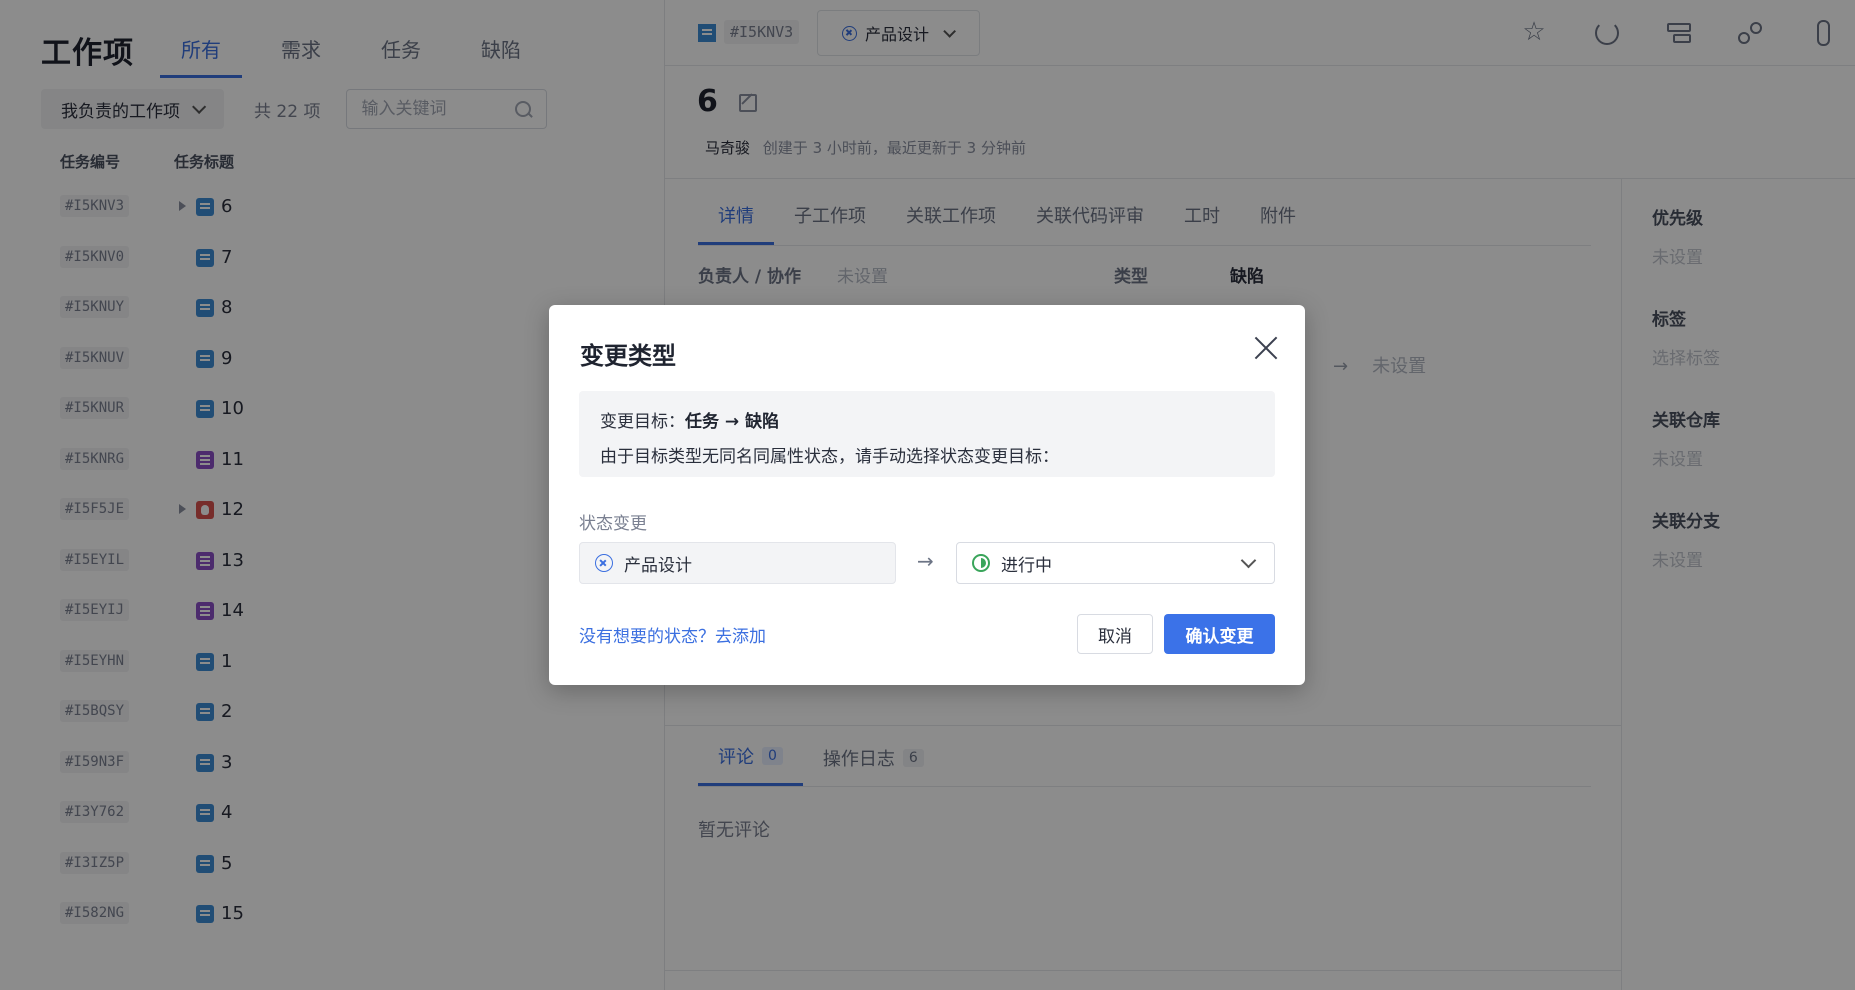 The image size is (1855, 990). What do you see at coordinates (642, 422) in the screenshot?
I see `target-prefix: 变更目标：` at bounding box center [642, 422].